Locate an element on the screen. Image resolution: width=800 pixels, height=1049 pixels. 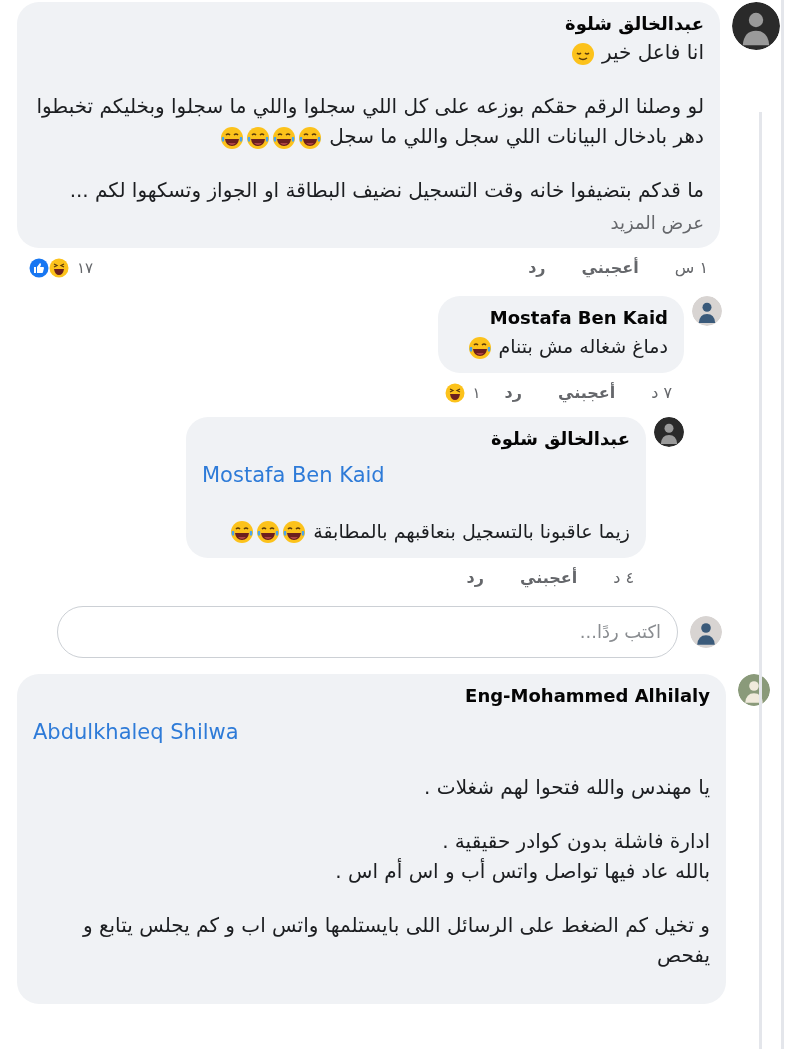
mention-link: Mostafa Ben Kaid is located at coordinates (293, 475).